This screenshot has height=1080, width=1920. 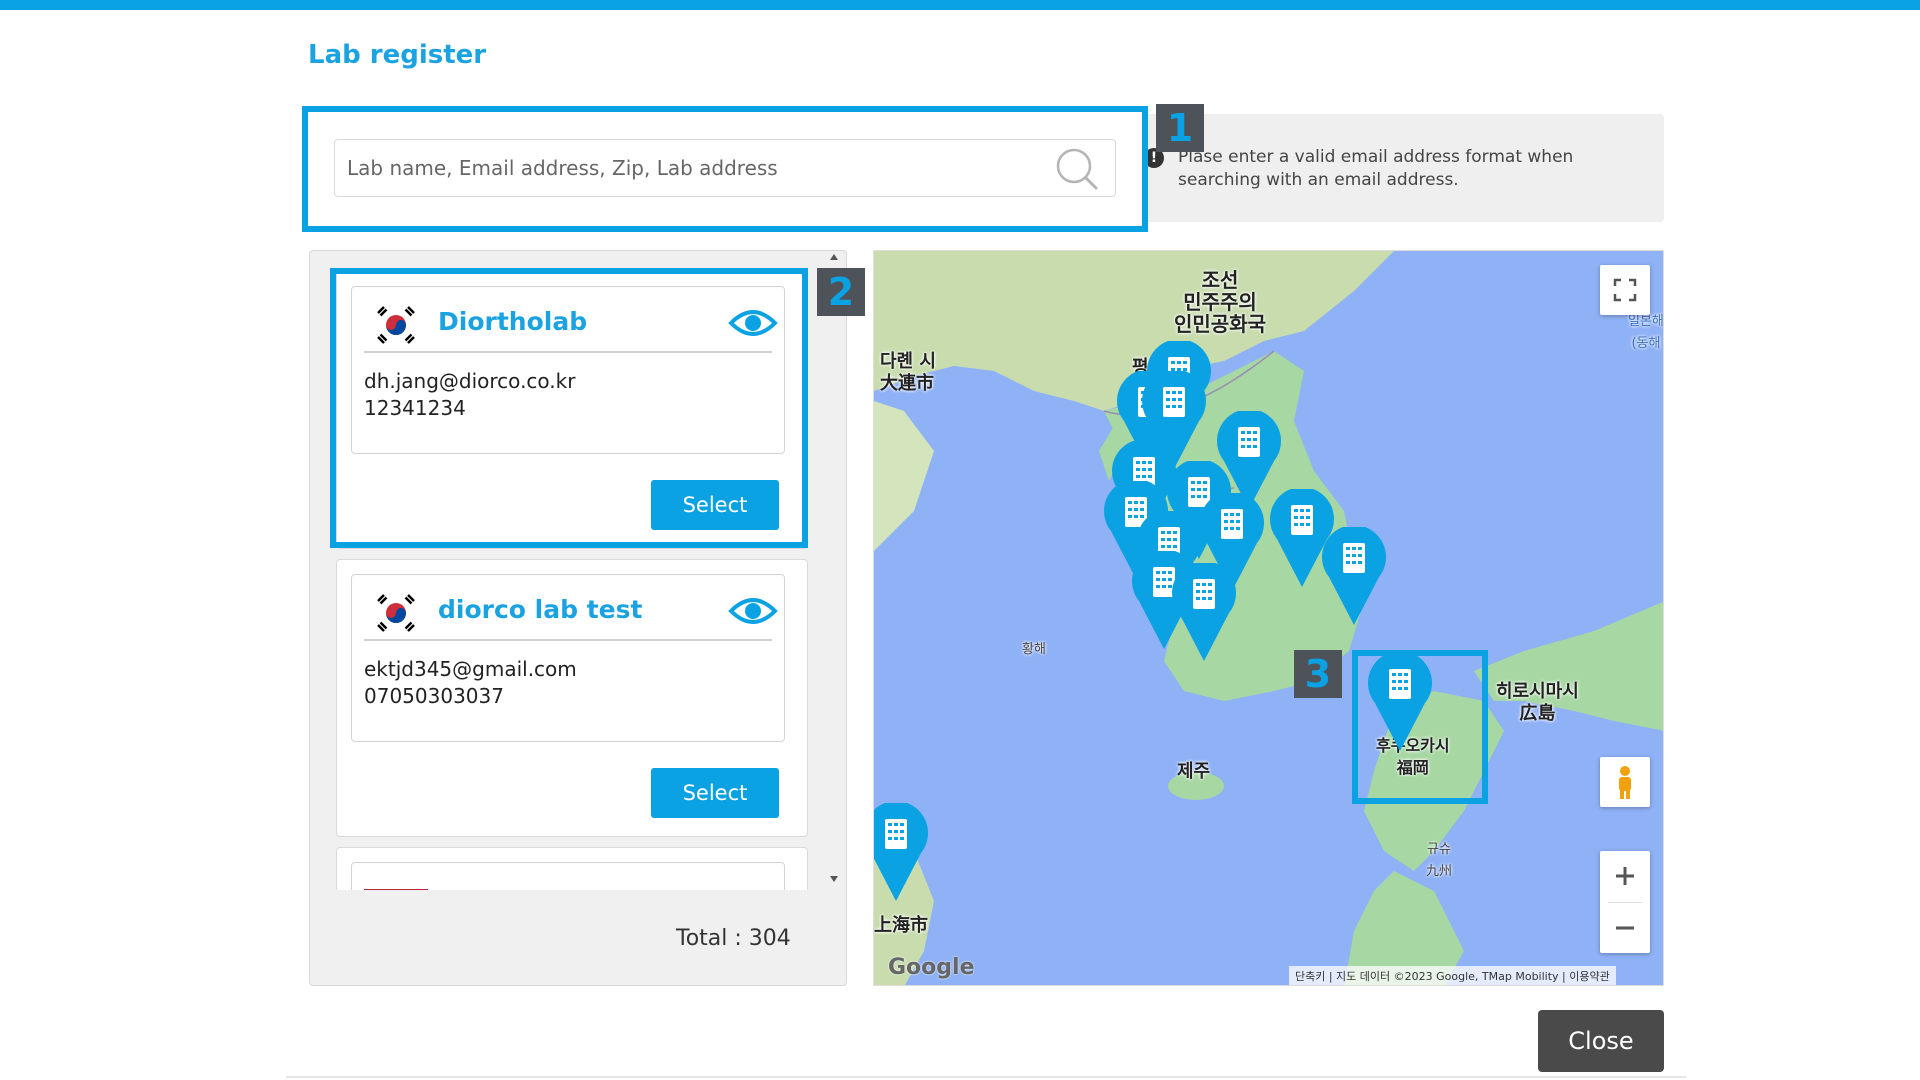 What do you see at coordinates (1420, 727) in the screenshot?
I see `highlight-map-pin` at bounding box center [1420, 727].